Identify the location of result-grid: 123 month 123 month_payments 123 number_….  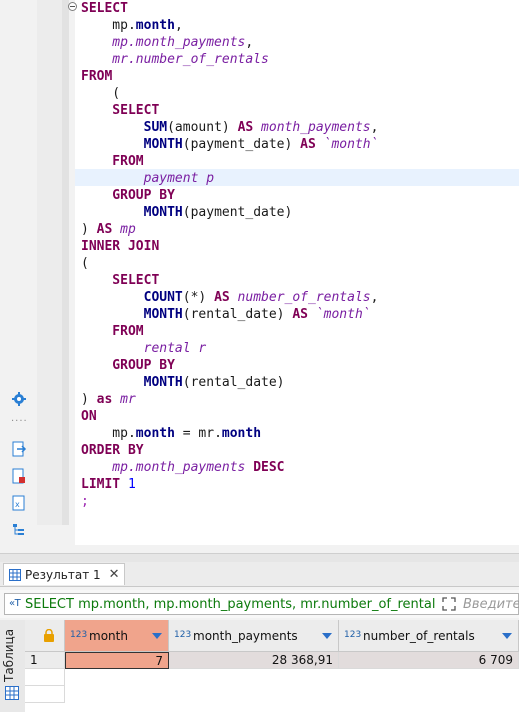
(272, 666).